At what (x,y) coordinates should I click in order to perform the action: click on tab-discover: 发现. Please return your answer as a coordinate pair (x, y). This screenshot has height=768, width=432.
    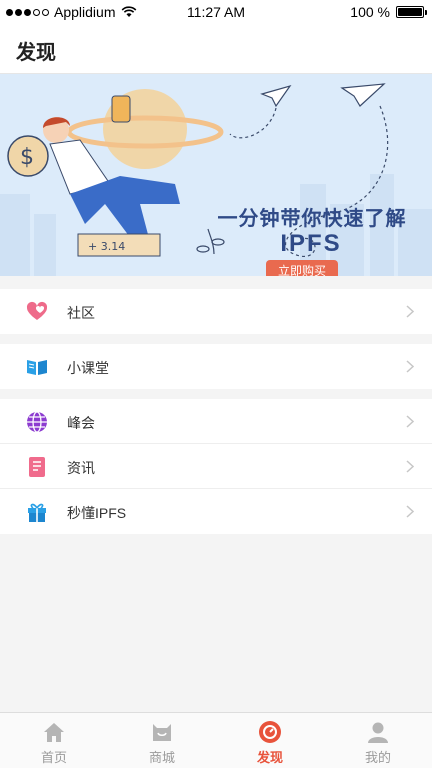
    Looking at the image, I should click on (270, 740).